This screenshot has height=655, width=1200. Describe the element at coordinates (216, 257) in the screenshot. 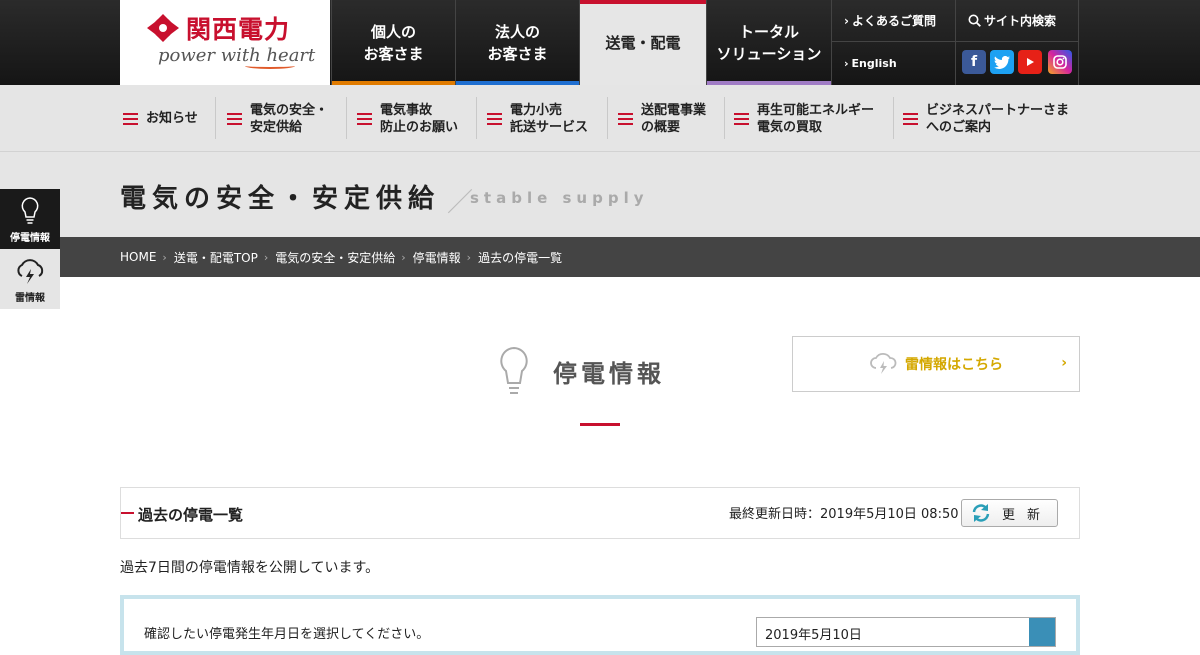

I see `breadcrumb-transmission-top: 送電・配電TOP` at that location.